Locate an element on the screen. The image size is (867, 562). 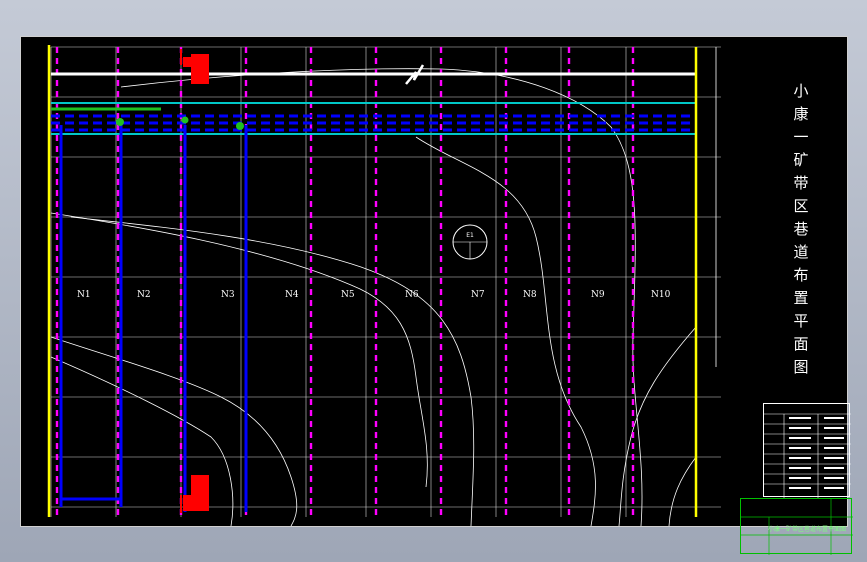
legend-table-lines is located at coordinates (807, 455).